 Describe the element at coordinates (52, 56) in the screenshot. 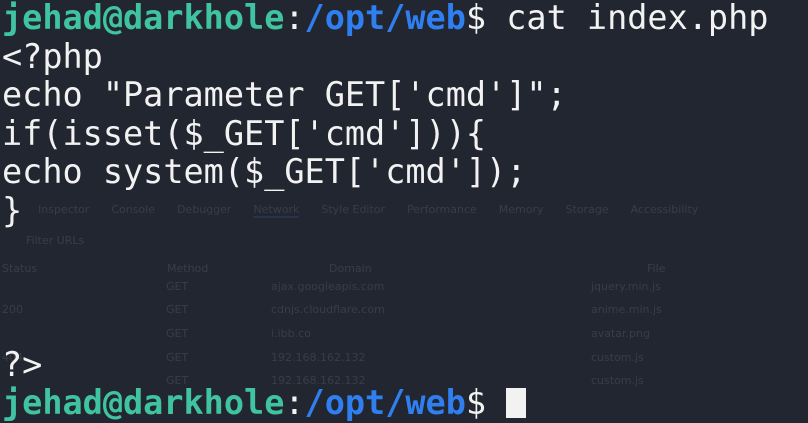

I see `output-line: <?php` at that location.